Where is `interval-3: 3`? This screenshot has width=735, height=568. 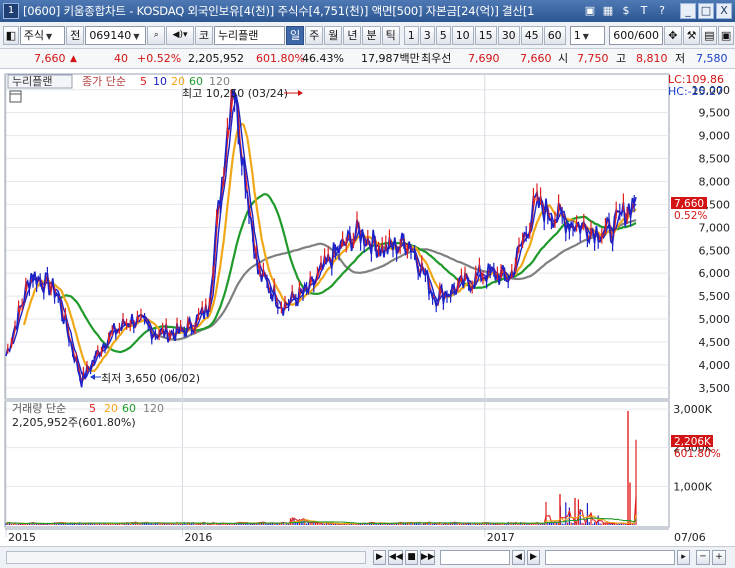 interval-3: 3 is located at coordinates (427, 35).